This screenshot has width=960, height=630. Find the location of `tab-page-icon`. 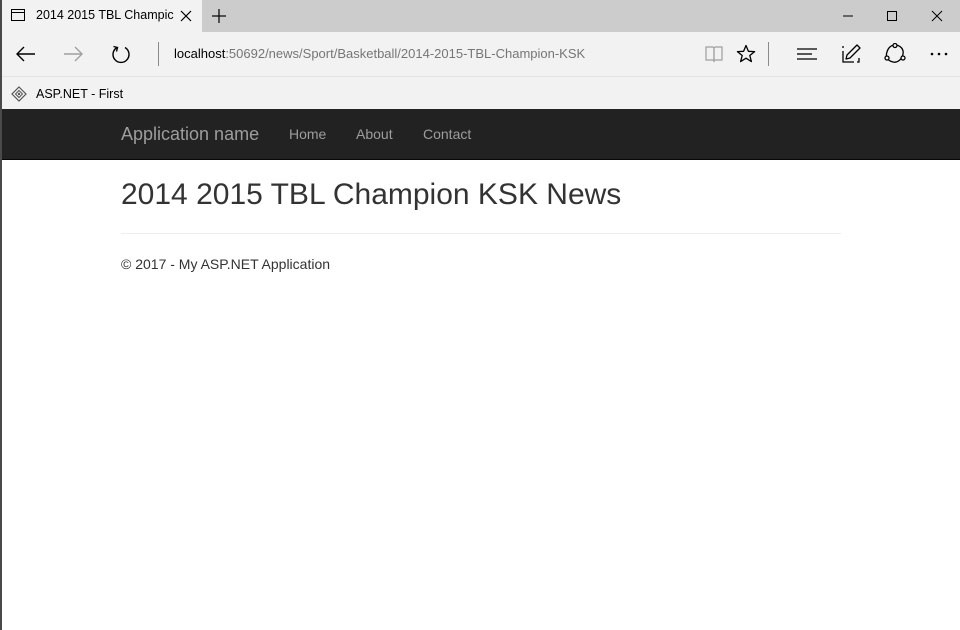

tab-page-icon is located at coordinates (18, 15).